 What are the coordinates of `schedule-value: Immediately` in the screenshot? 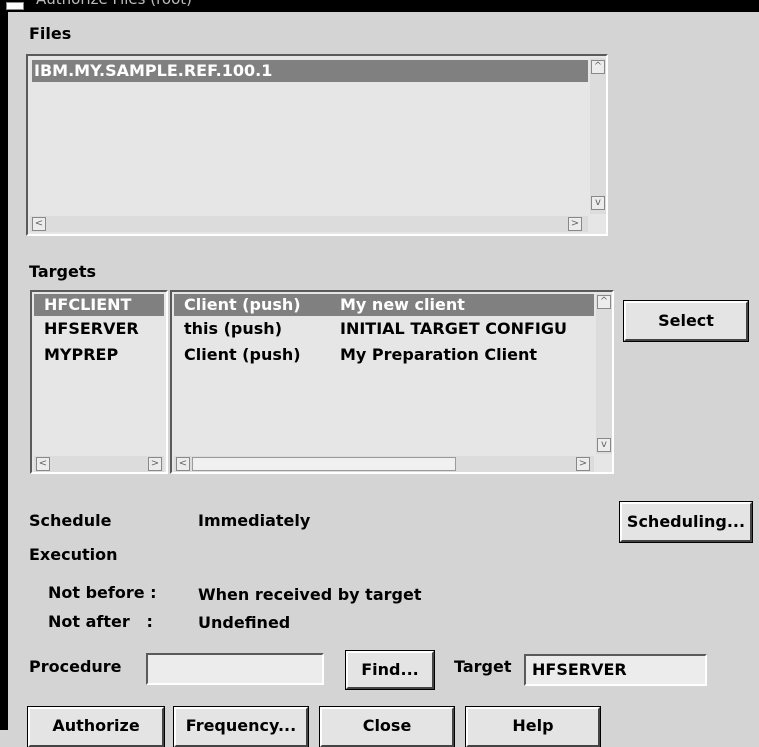 It's located at (254, 520).